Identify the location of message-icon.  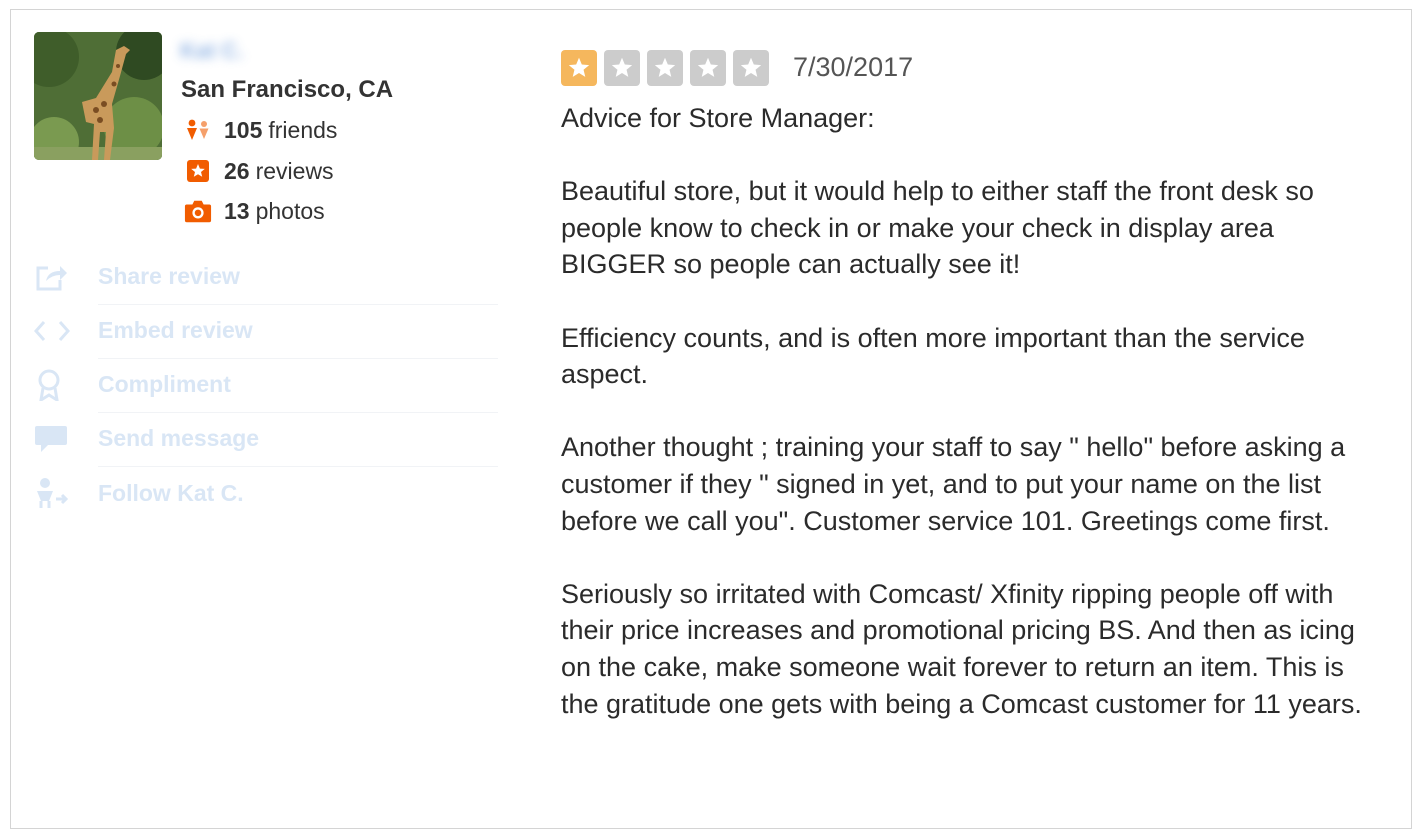
(66, 439).